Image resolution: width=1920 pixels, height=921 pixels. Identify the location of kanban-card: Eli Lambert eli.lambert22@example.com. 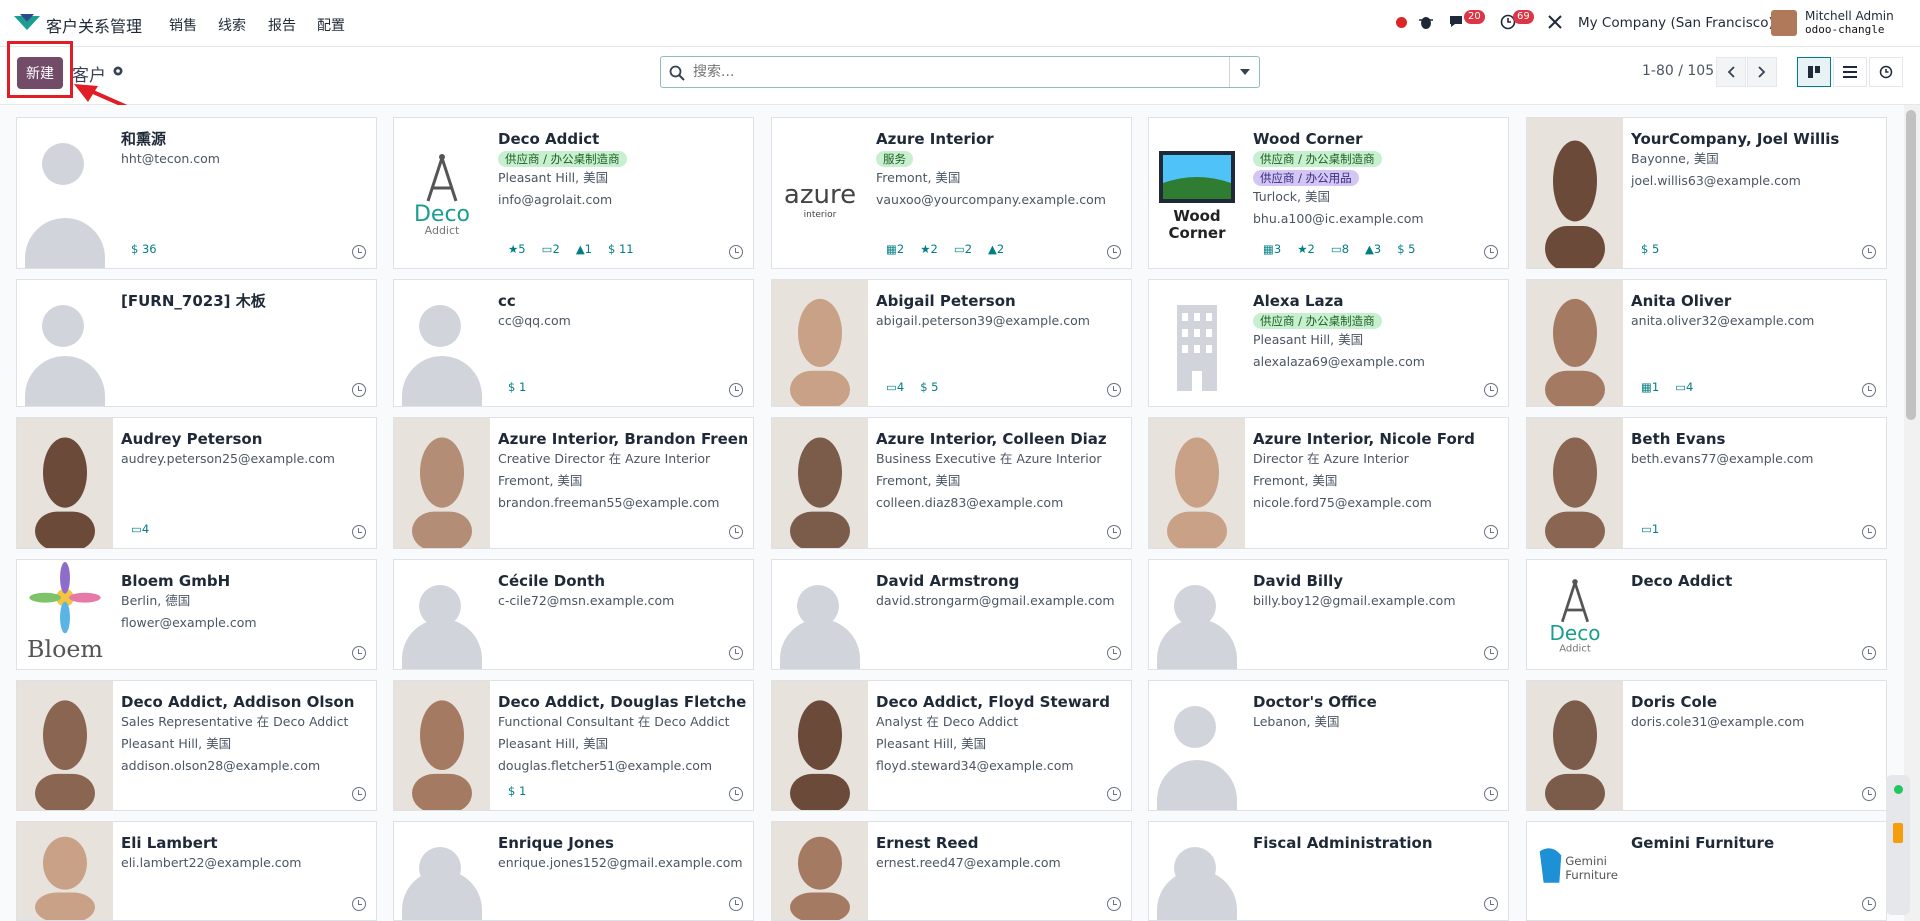
(196, 871).